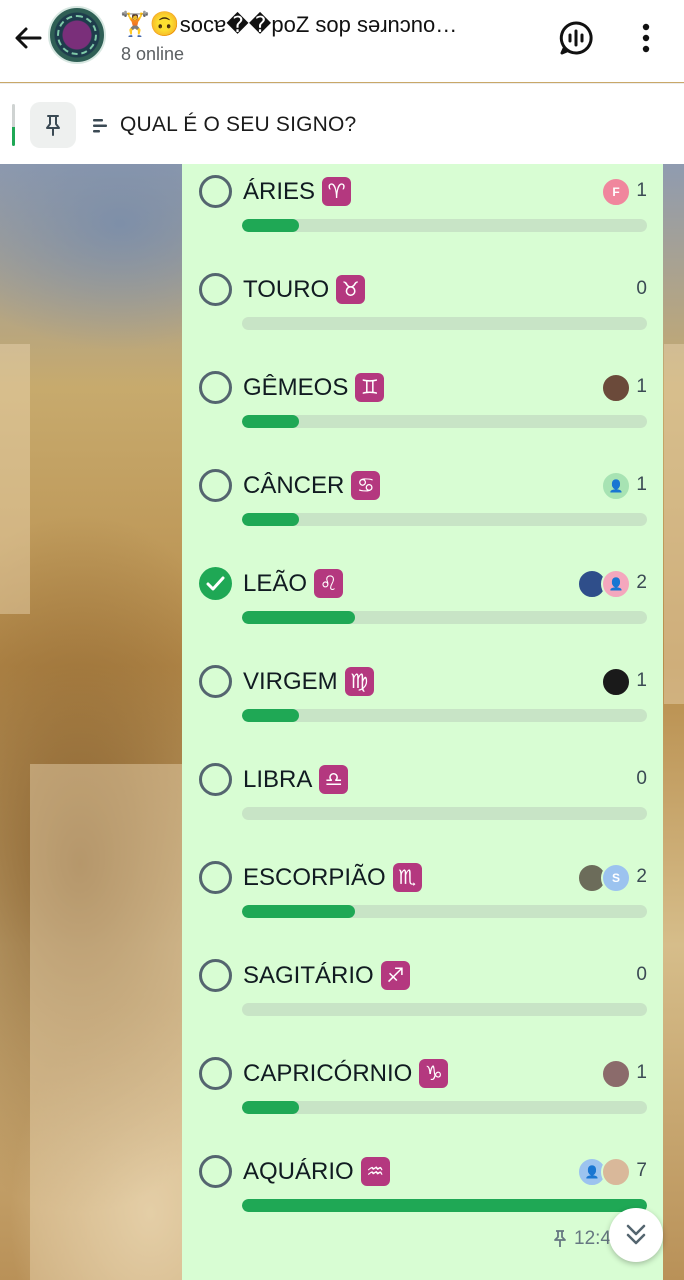  Describe the element at coordinates (375, 1171) in the screenshot. I see `zodiac-icon: ♒` at that location.